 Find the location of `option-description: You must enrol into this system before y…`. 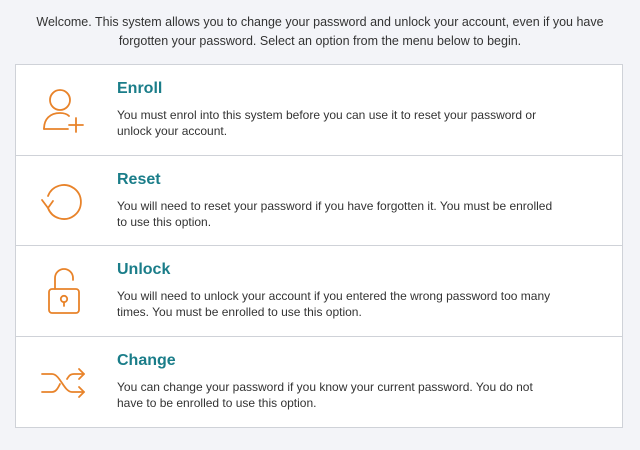

option-description: You must enrol into this system before y… is located at coordinates (327, 123).